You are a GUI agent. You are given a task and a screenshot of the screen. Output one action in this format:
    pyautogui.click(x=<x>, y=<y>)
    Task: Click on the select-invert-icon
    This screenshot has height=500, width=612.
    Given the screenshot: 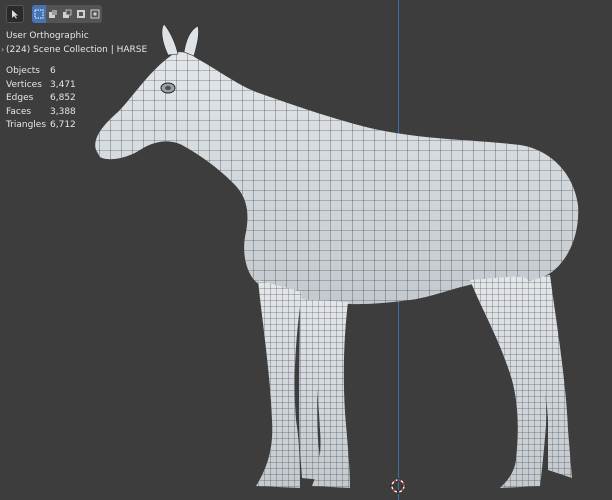 What is the action you would take?
    pyautogui.click(x=81, y=14)
    